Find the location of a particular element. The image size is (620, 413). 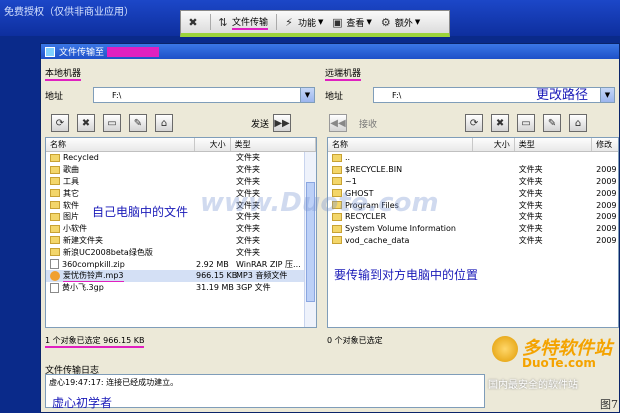

log-entry: 虚心19:47:17: 连接已经成功建立。 is located at coordinates (114, 382).